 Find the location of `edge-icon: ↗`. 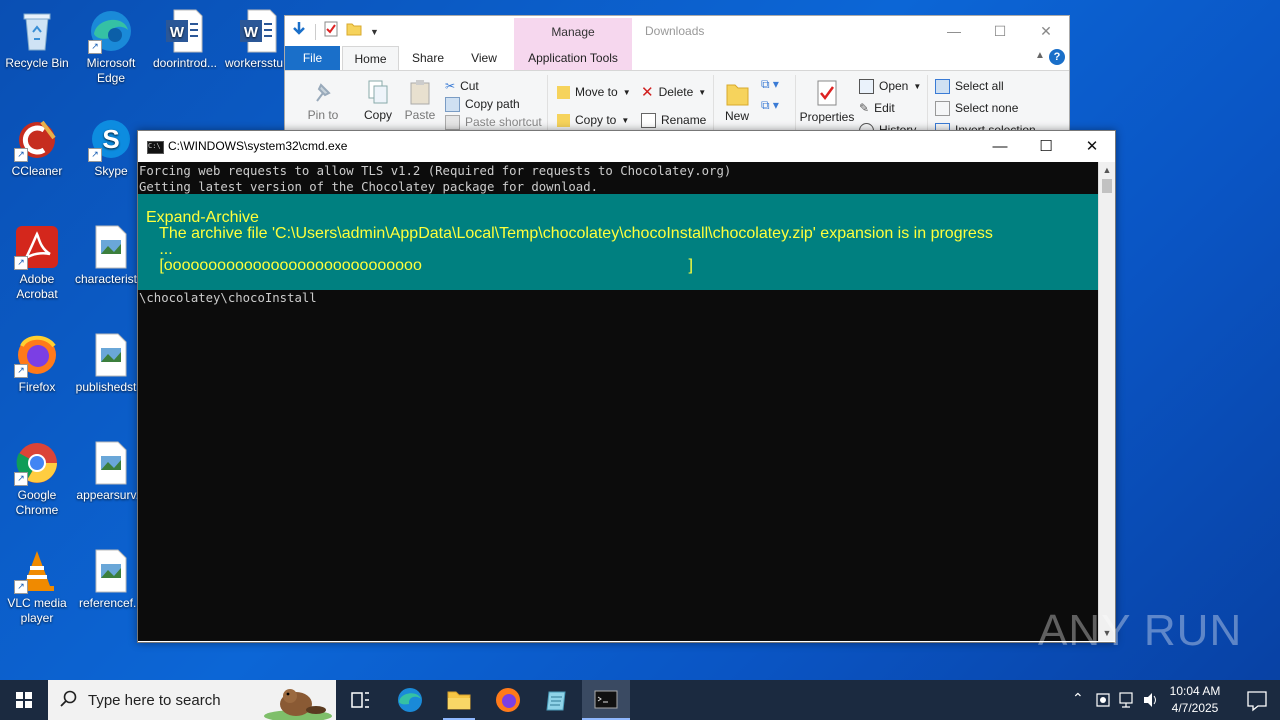

edge-icon: ↗ is located at coordinates (111, 31).